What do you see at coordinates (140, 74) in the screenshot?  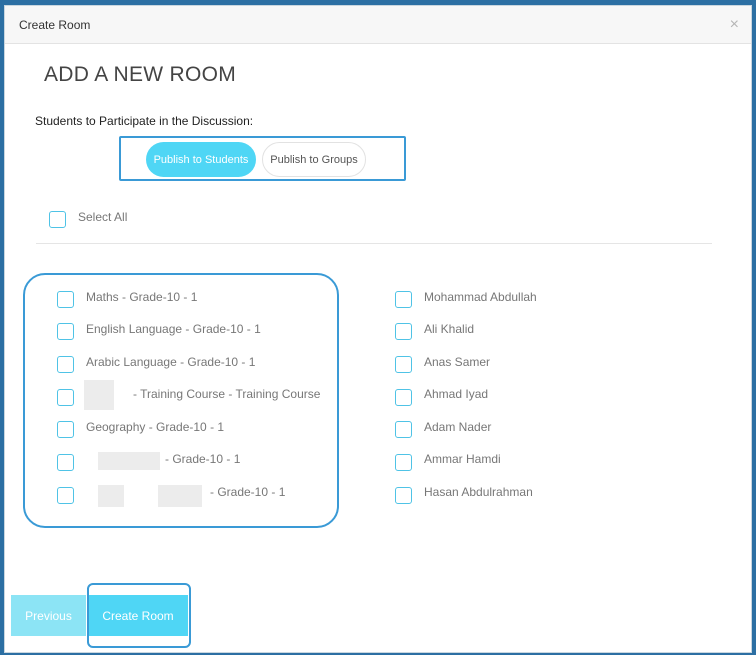 I see `page-heading: ADD A NEW ROOM` at bounding box center [140, 74].